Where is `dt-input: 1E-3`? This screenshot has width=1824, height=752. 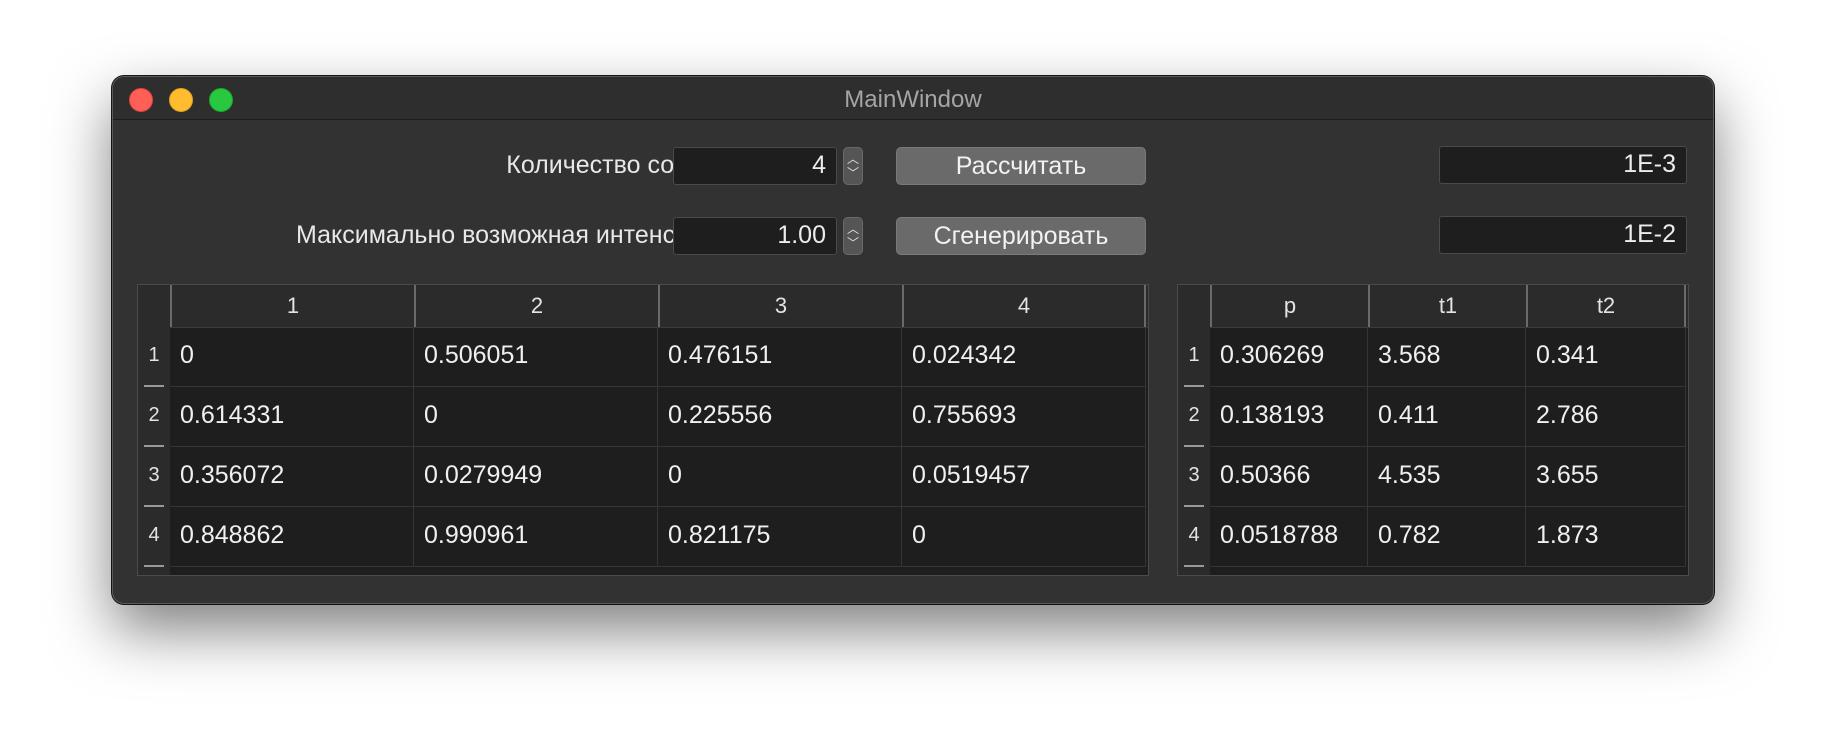
dt-input: 1E-3 is located at coordinates (1563, 165).